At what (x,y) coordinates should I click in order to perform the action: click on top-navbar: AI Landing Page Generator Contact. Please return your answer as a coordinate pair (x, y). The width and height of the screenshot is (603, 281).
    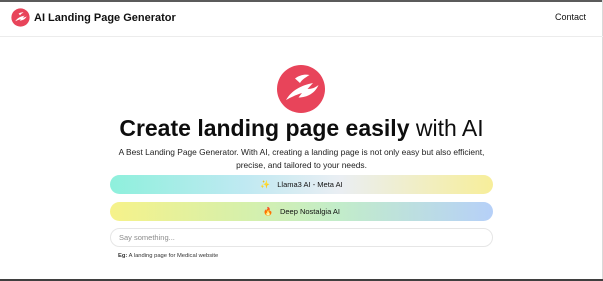
    Looking at the image, I should click on (301, 19).